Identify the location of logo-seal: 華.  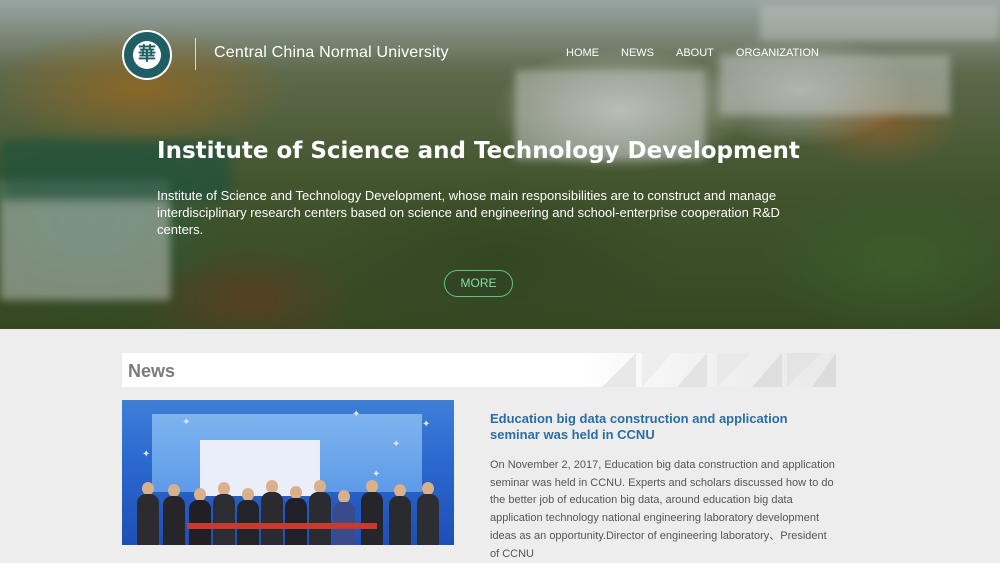
(147, 55).